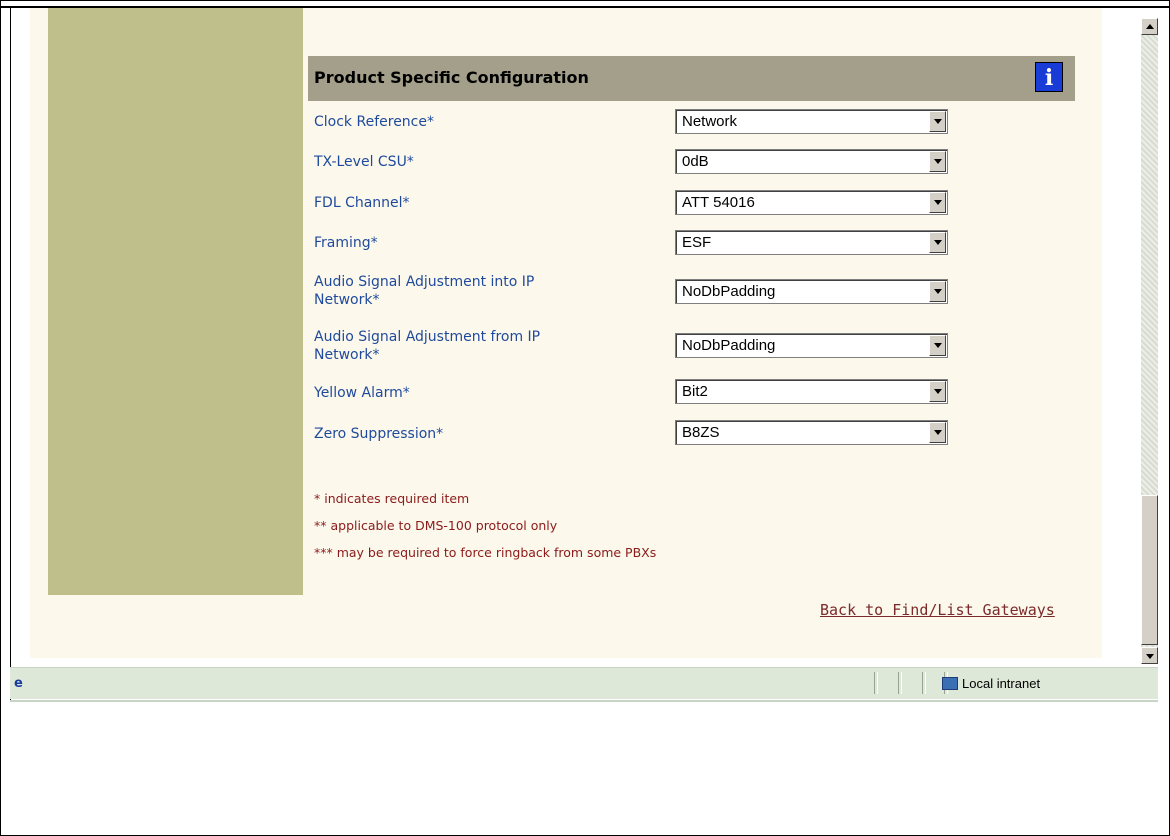  I want to click on viewport-left-border, so click(10, 354).